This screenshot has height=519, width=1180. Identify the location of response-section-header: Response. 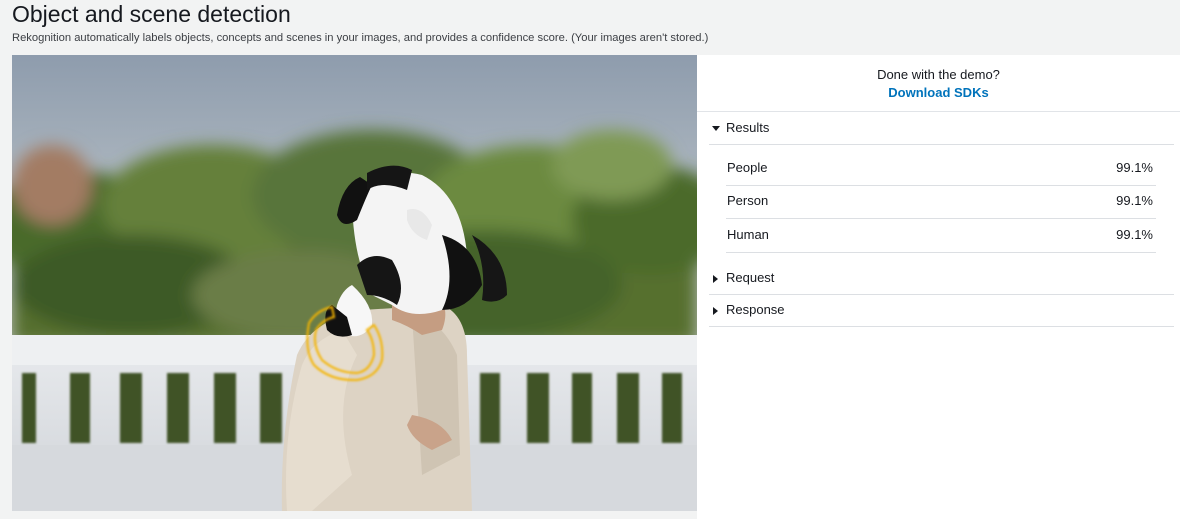
(941, 311).